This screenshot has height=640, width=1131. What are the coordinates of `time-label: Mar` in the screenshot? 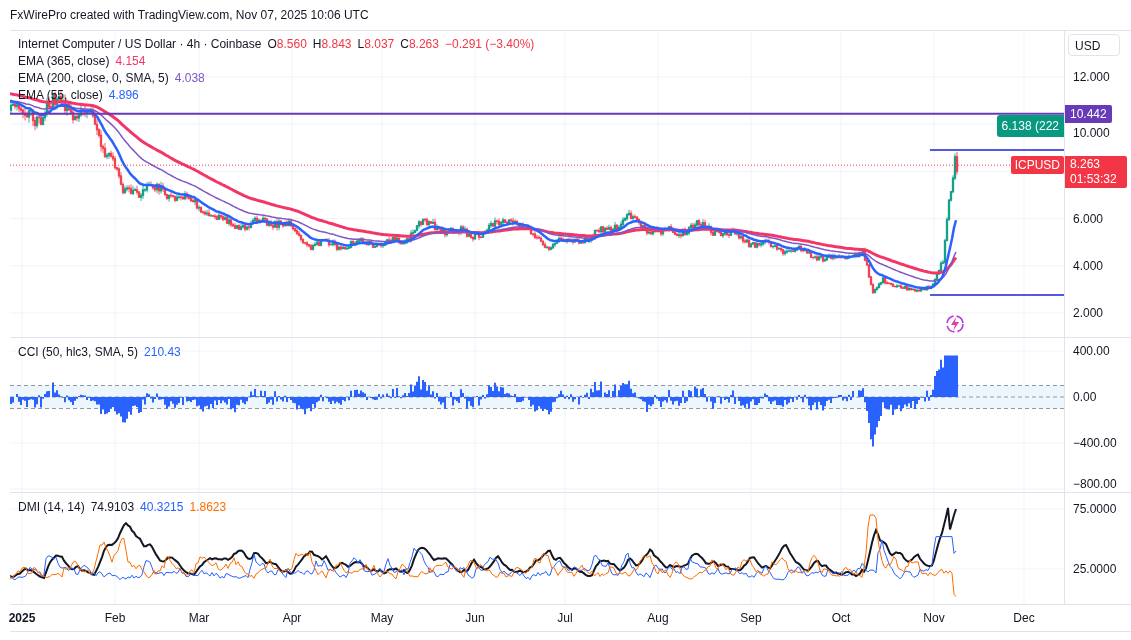 It's located at (199, 618).